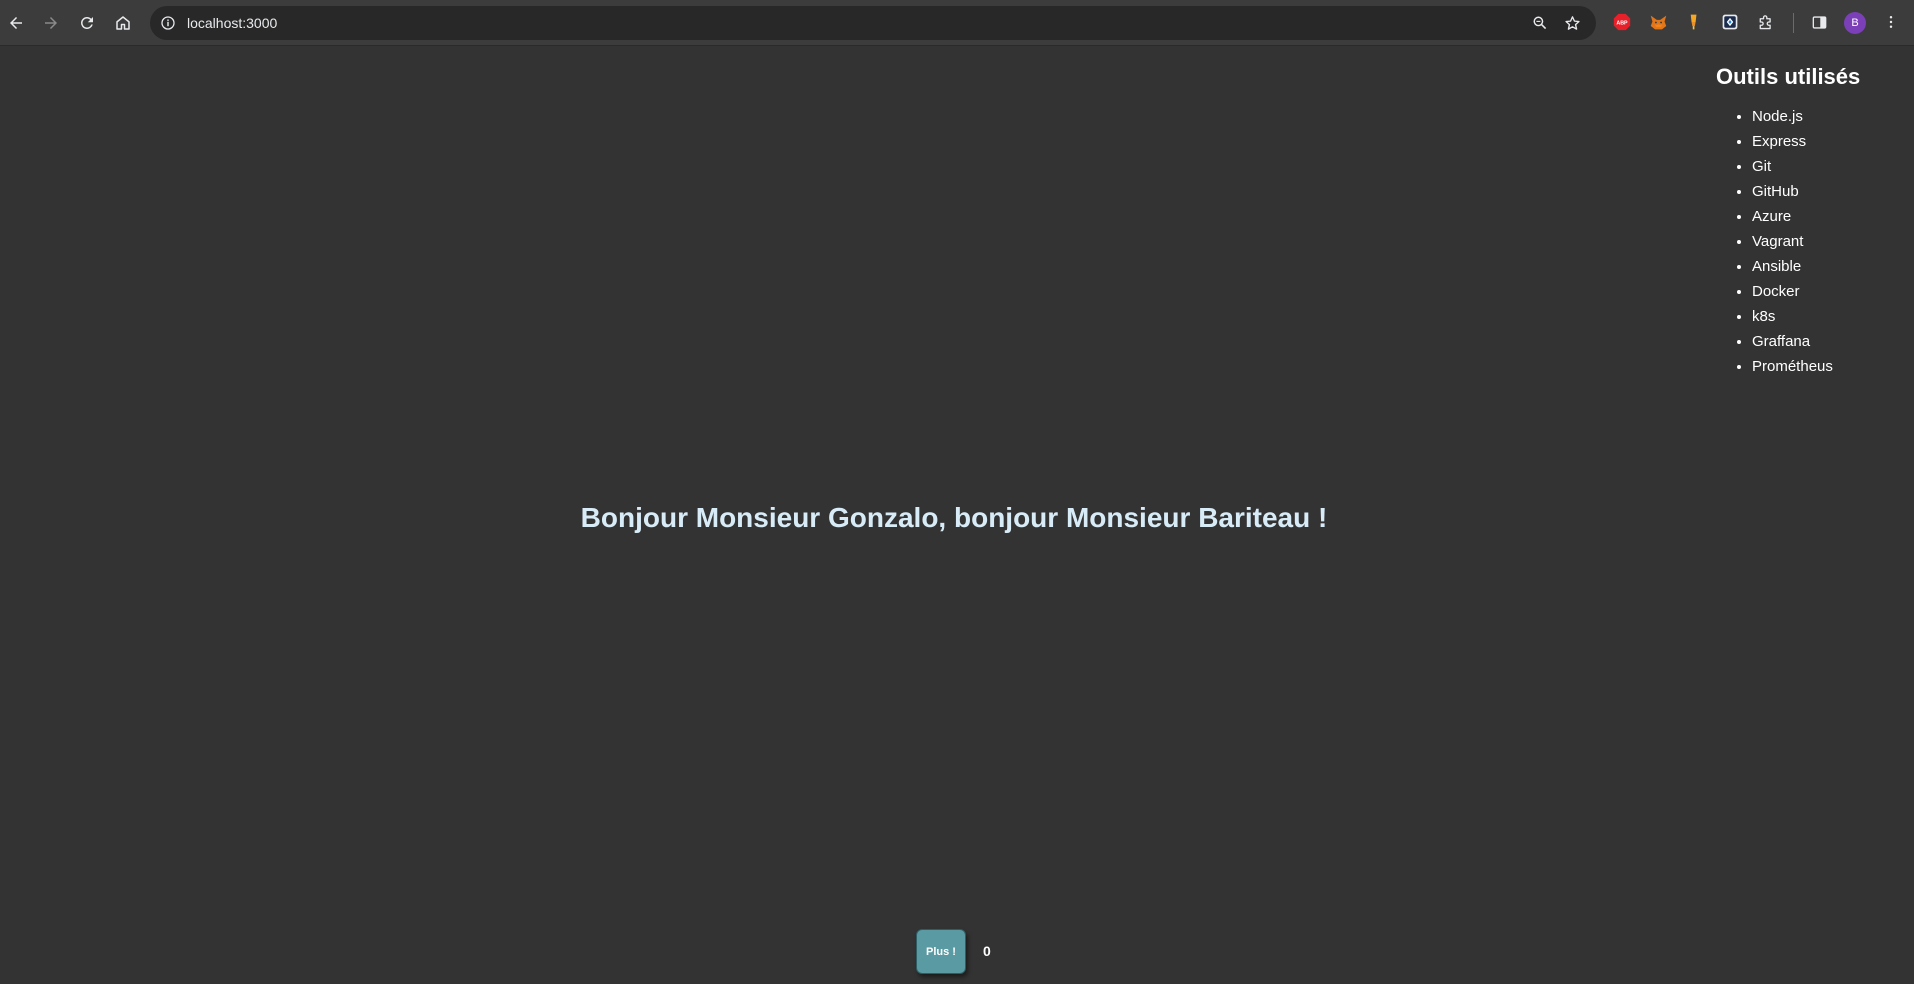  Describe the element at coordinates (1829, 216) in the screenshot. I see `tool-item: Azure` at that location.